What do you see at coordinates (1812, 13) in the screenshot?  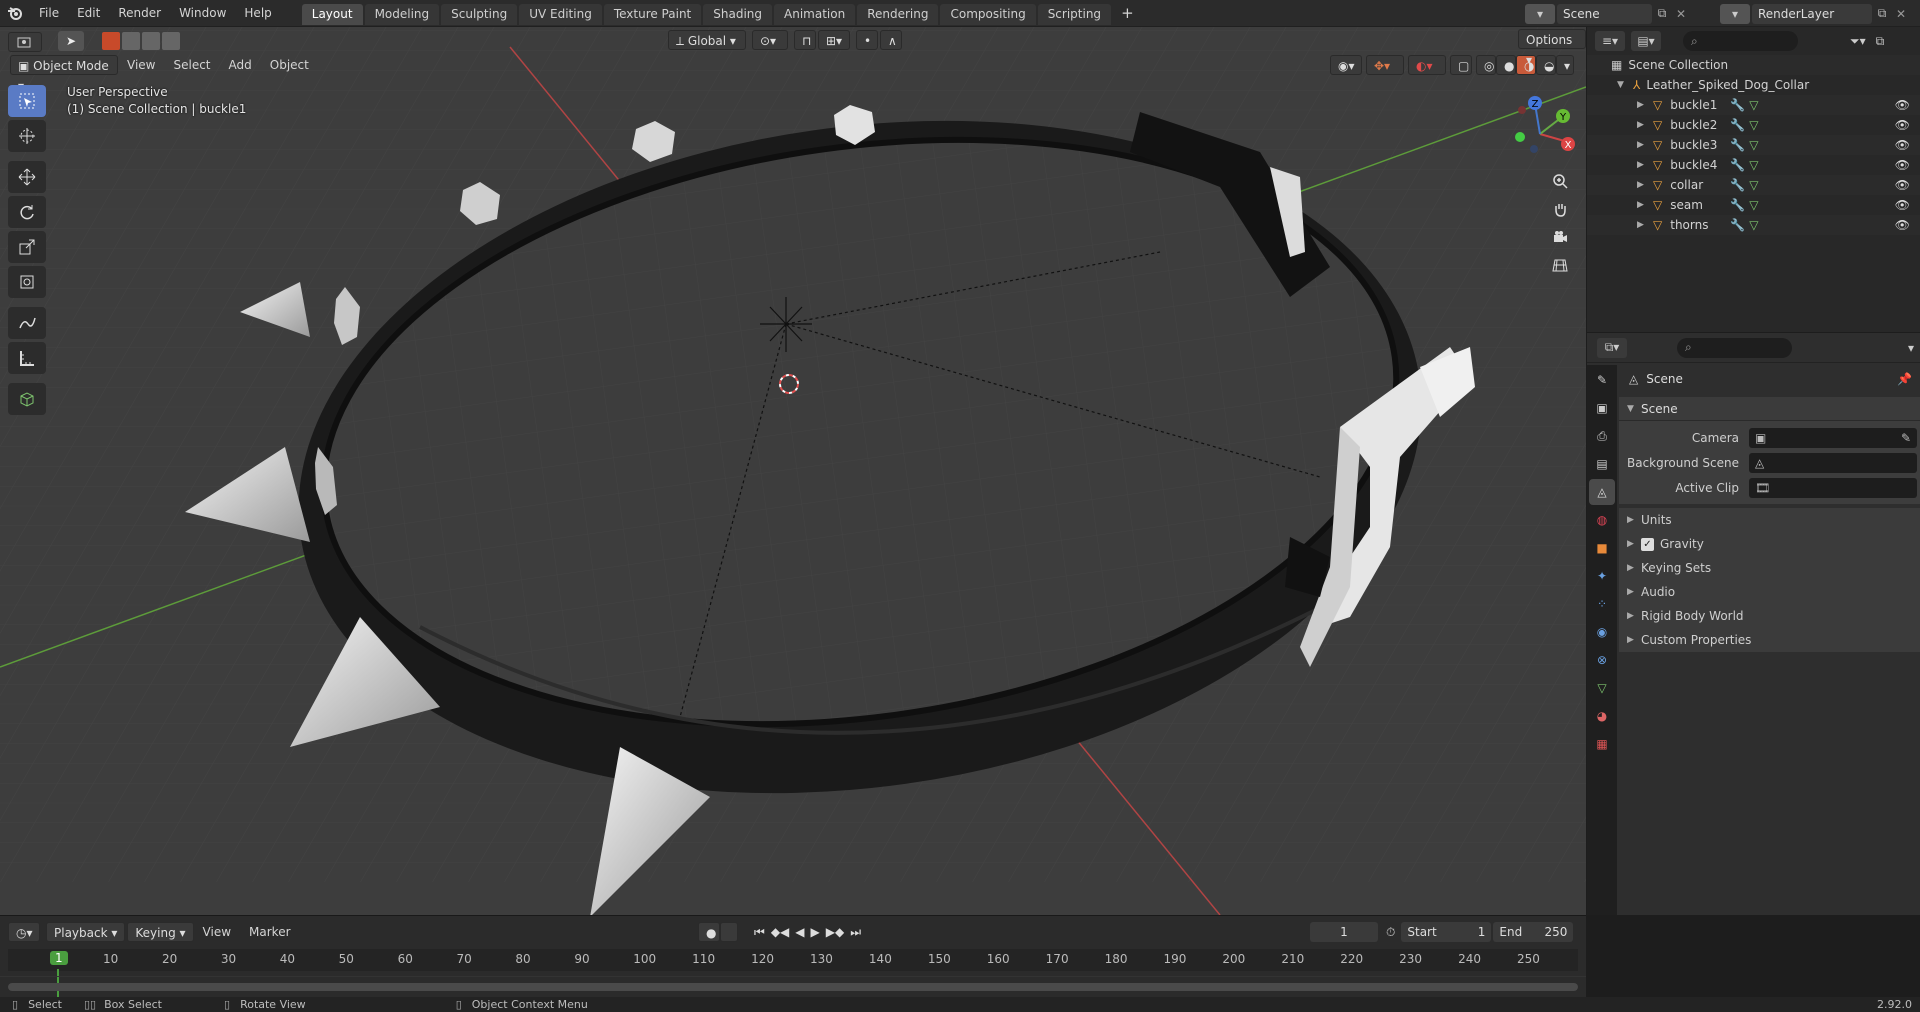 I see `view-layer-field: RenderLayer` at bounding box center [1812, 13].